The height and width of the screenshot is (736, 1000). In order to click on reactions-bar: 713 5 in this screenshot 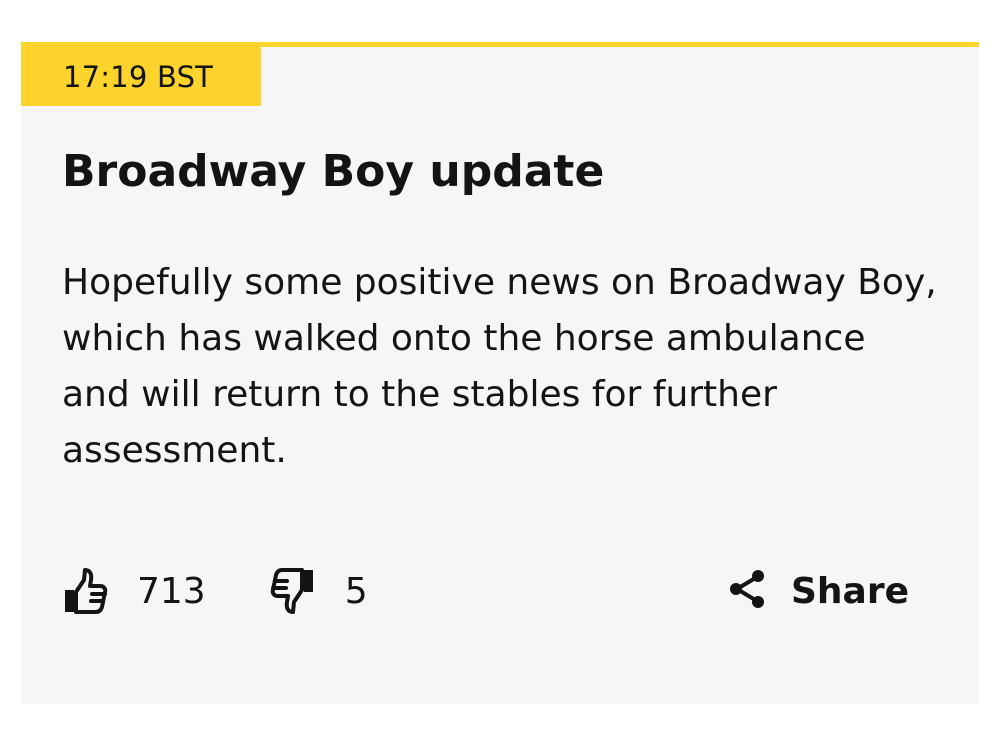, I will do `click(215, 591)`.